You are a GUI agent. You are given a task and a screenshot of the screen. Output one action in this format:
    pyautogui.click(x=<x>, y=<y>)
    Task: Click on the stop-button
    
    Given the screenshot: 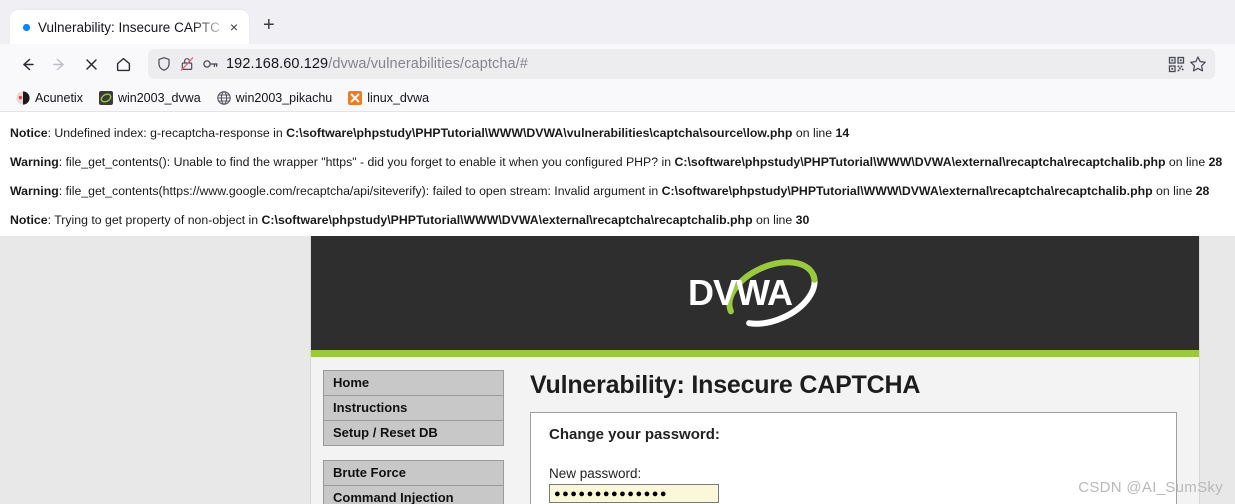 What is the action you would take?
    pyautogui.click(x=91, y=64)
    